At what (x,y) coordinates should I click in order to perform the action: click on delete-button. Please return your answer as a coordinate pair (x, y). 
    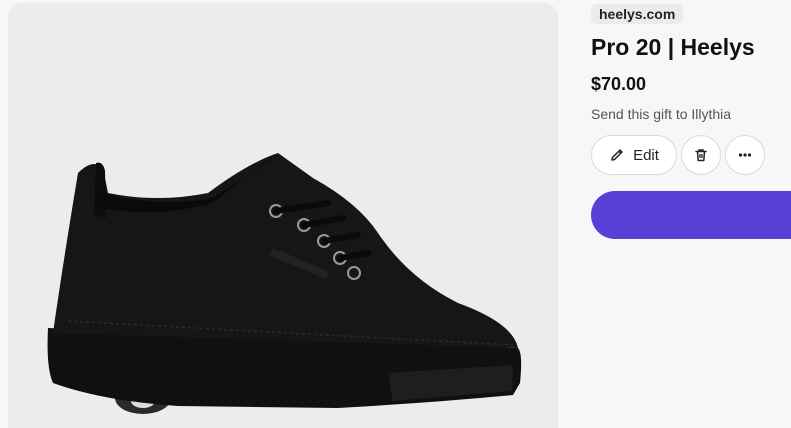
    Looking at the image, I should click on (701, 155).